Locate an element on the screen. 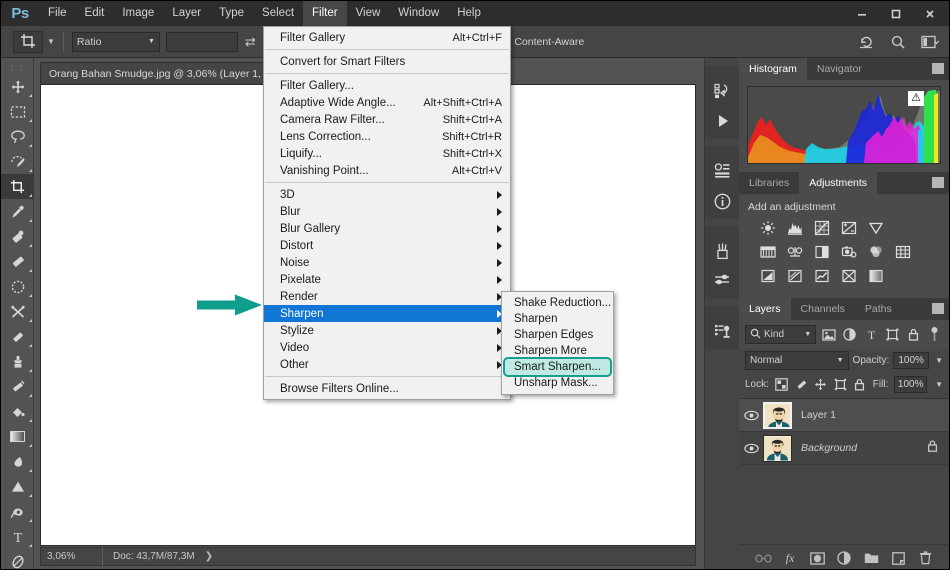 The width and height of the screenshot is (950, 570). tab-paths: Paths is located at coordinates (878, 309).